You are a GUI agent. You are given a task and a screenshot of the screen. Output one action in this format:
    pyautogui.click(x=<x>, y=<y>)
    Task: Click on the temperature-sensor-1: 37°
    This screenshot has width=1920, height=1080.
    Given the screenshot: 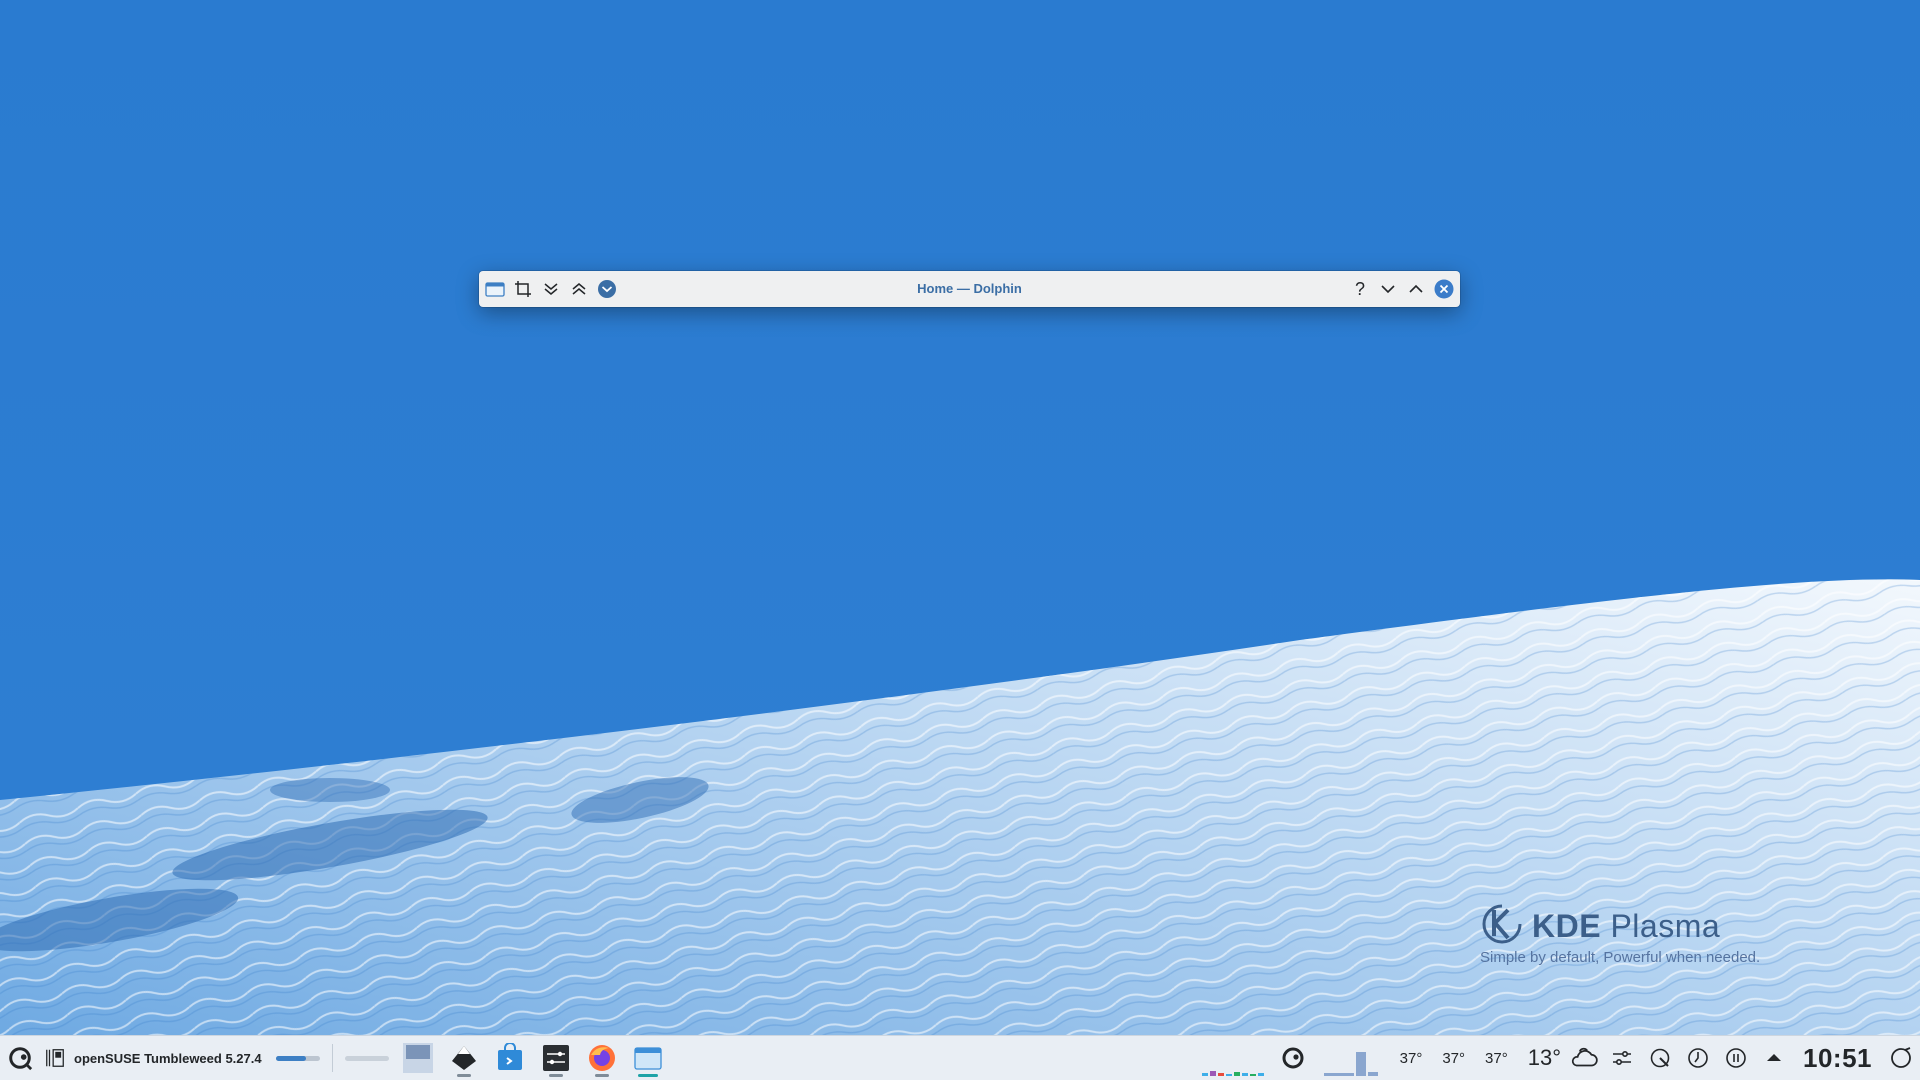 What is the action you would take?
    pyautogui.click(x=1411, y=1058)
    